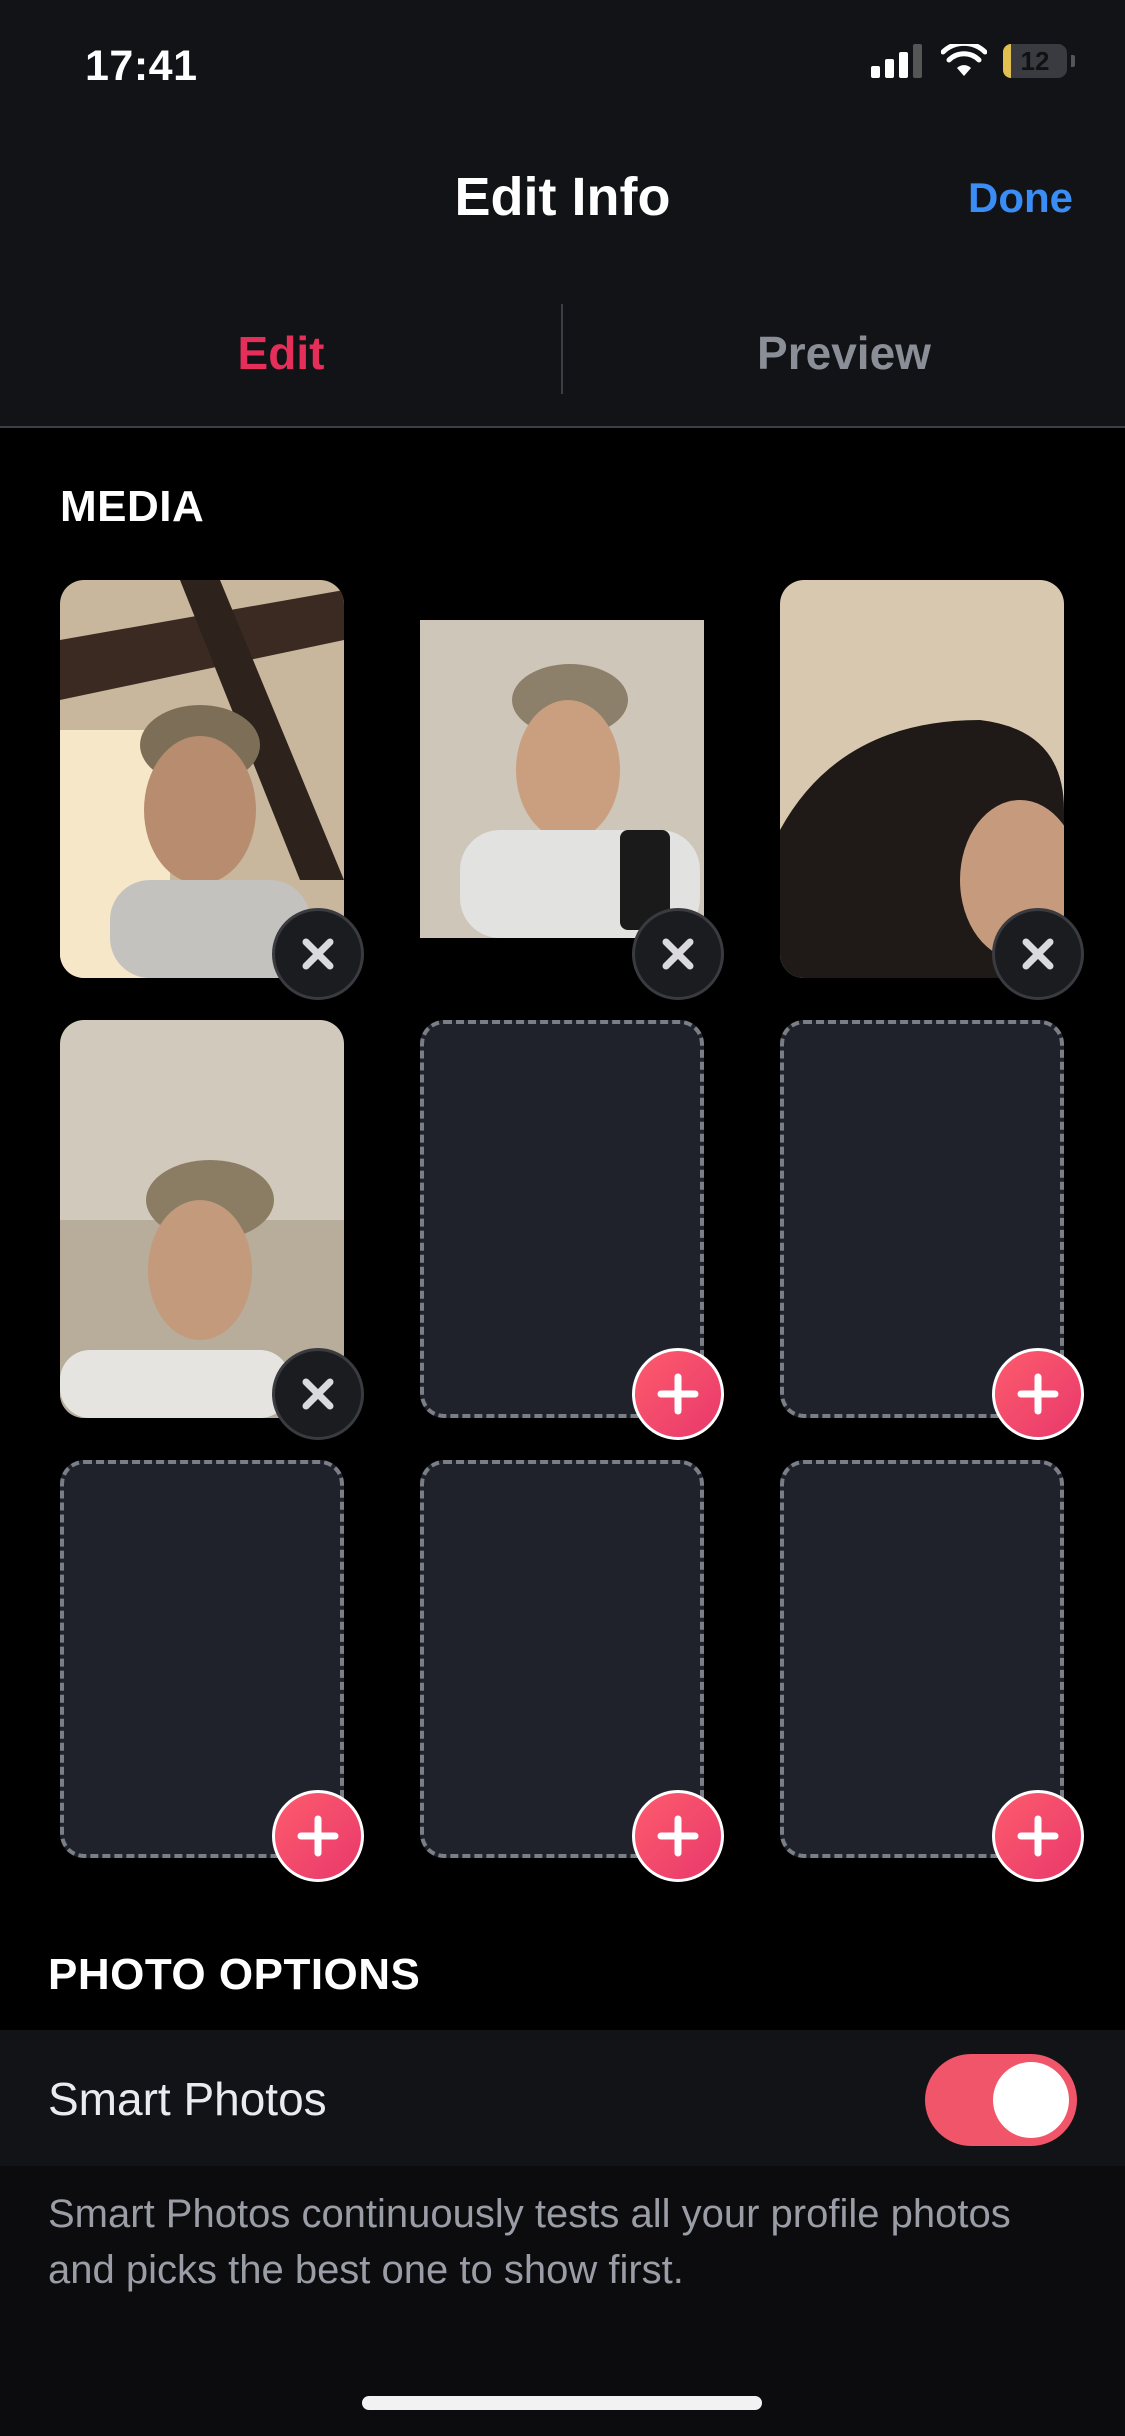 This screenshot has width=1125, height=2436. Describe the element at coordinates (234, 1974) in the screenshot. I see `photo-options-section-title: PHOTO OPTIONS` at that location.